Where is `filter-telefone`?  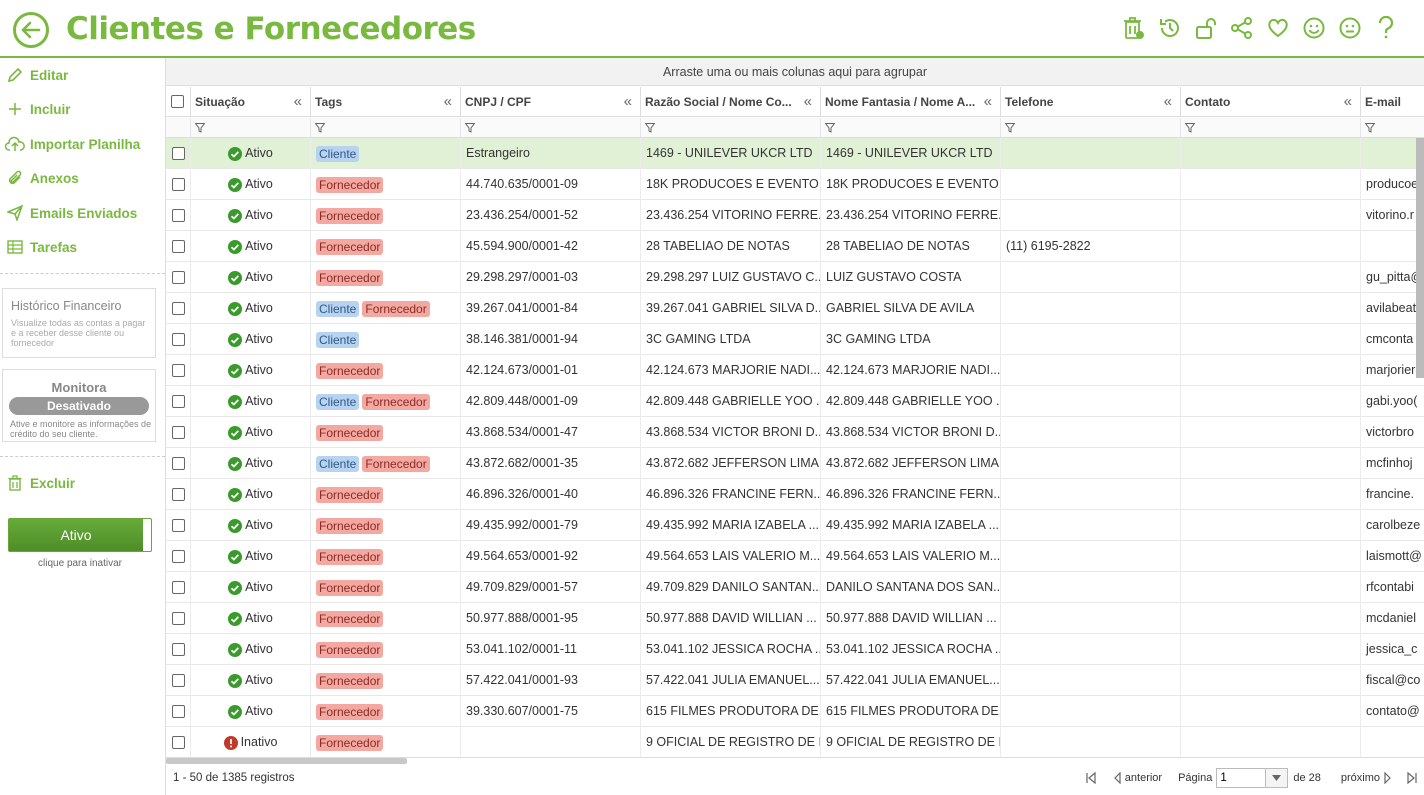 filter-telefone is located at coordinates (1091, 128).